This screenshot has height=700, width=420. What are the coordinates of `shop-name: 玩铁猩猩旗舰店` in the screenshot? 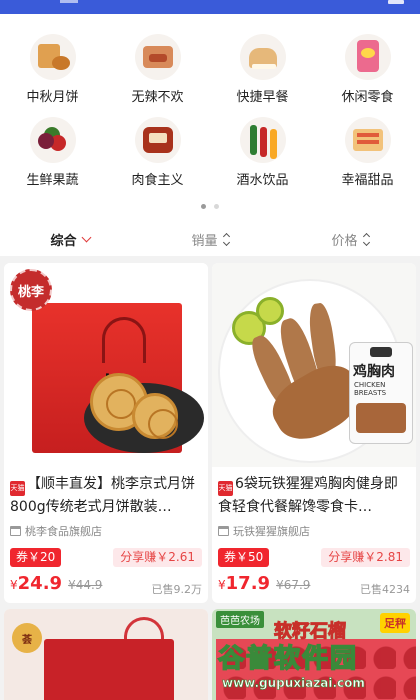 It's located at (264, 531).